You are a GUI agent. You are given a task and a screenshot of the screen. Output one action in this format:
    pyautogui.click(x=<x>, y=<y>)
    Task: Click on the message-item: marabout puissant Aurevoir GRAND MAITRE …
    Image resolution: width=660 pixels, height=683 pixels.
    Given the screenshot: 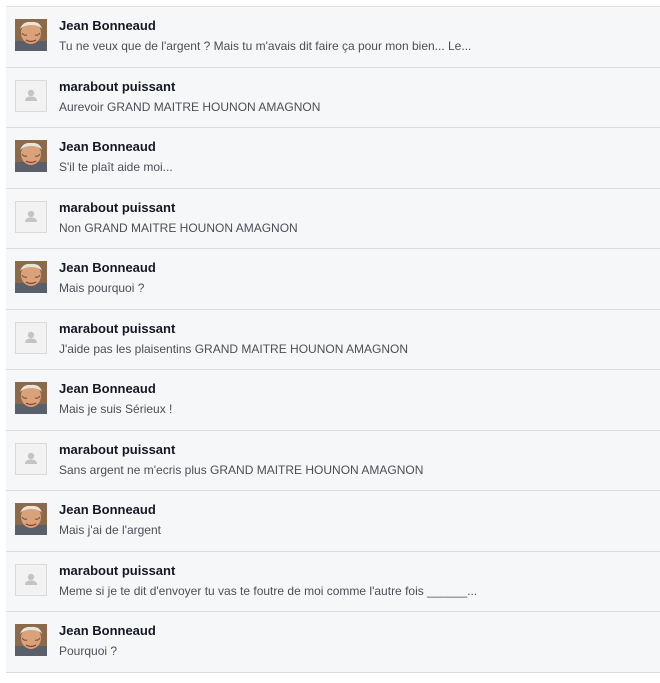 What is the action you would take?
    pyautogui.click(x=333, y=97)
    